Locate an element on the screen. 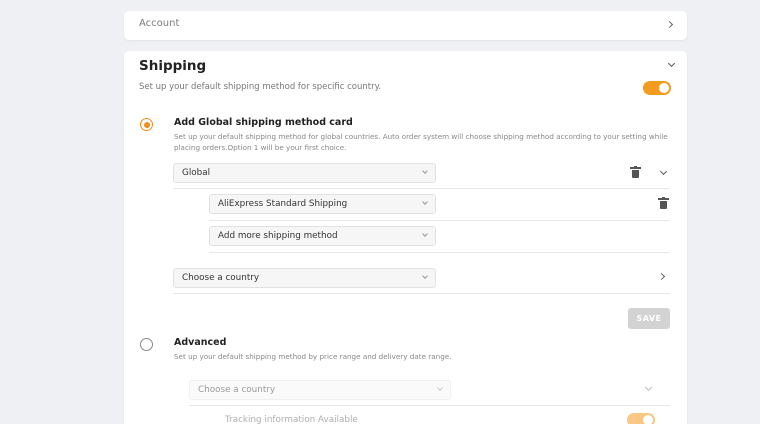  account-section: Account is located at coordinates (405, 25).